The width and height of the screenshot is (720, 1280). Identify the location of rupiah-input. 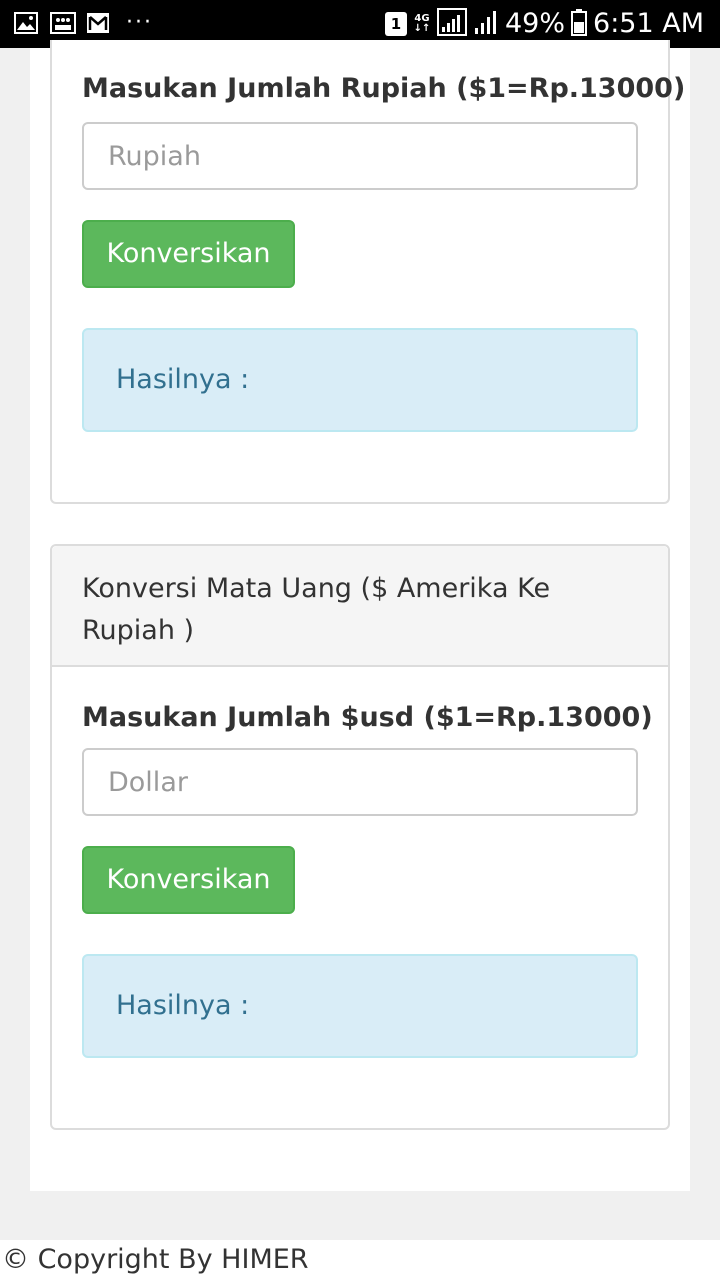
(360, 156).